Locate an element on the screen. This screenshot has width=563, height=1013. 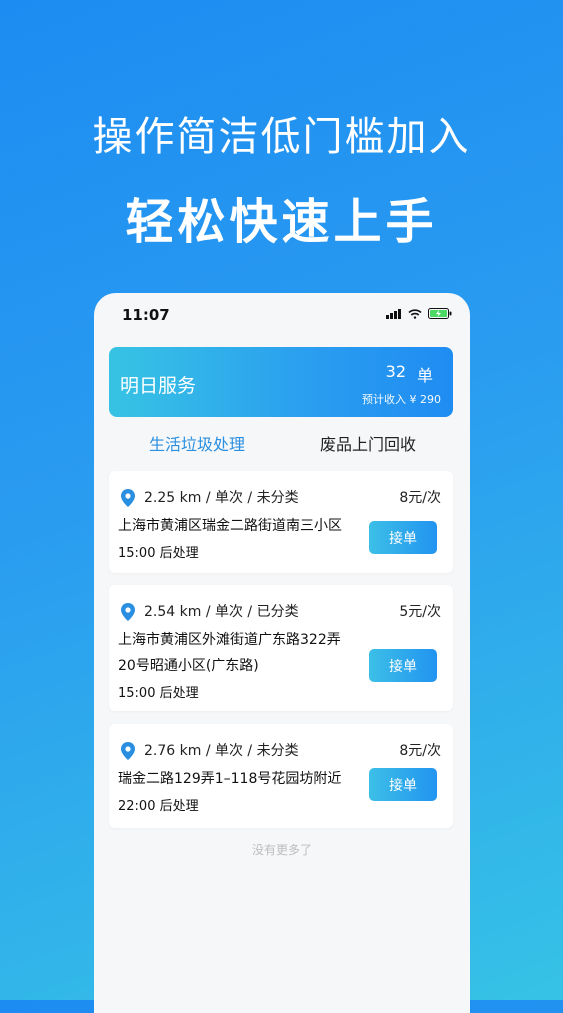
order-count-unit: 单 is located at coordinates (424, 375).